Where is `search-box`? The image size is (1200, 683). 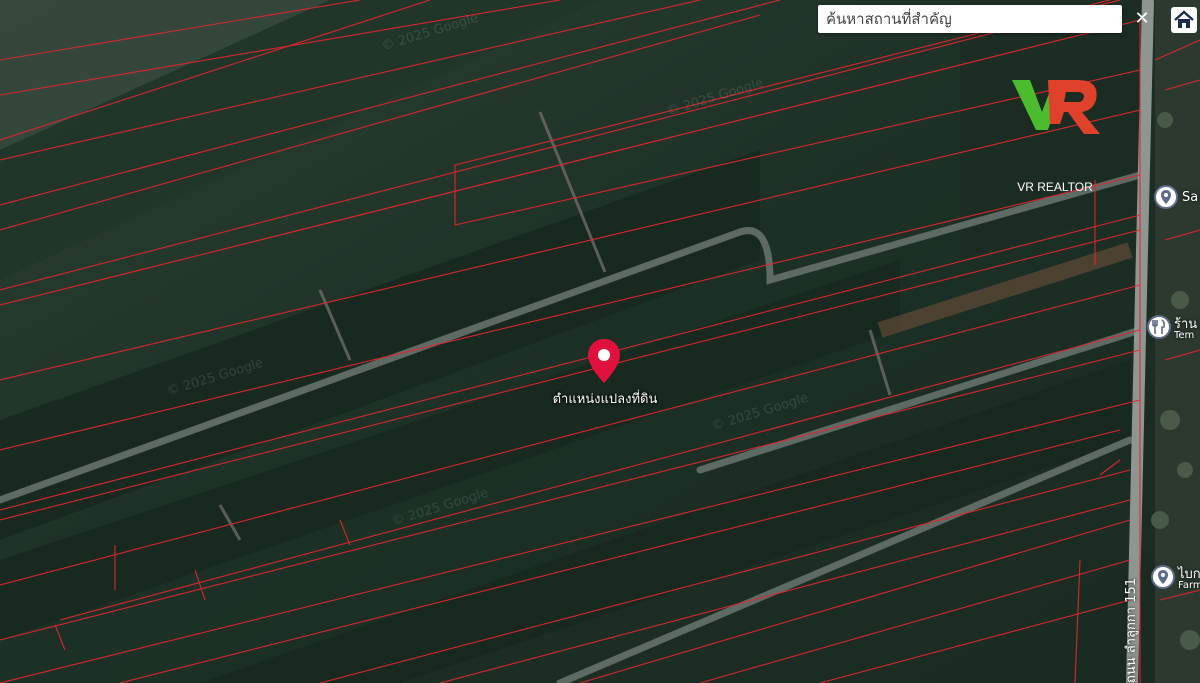 search-box is located at coordinates (970, 19).